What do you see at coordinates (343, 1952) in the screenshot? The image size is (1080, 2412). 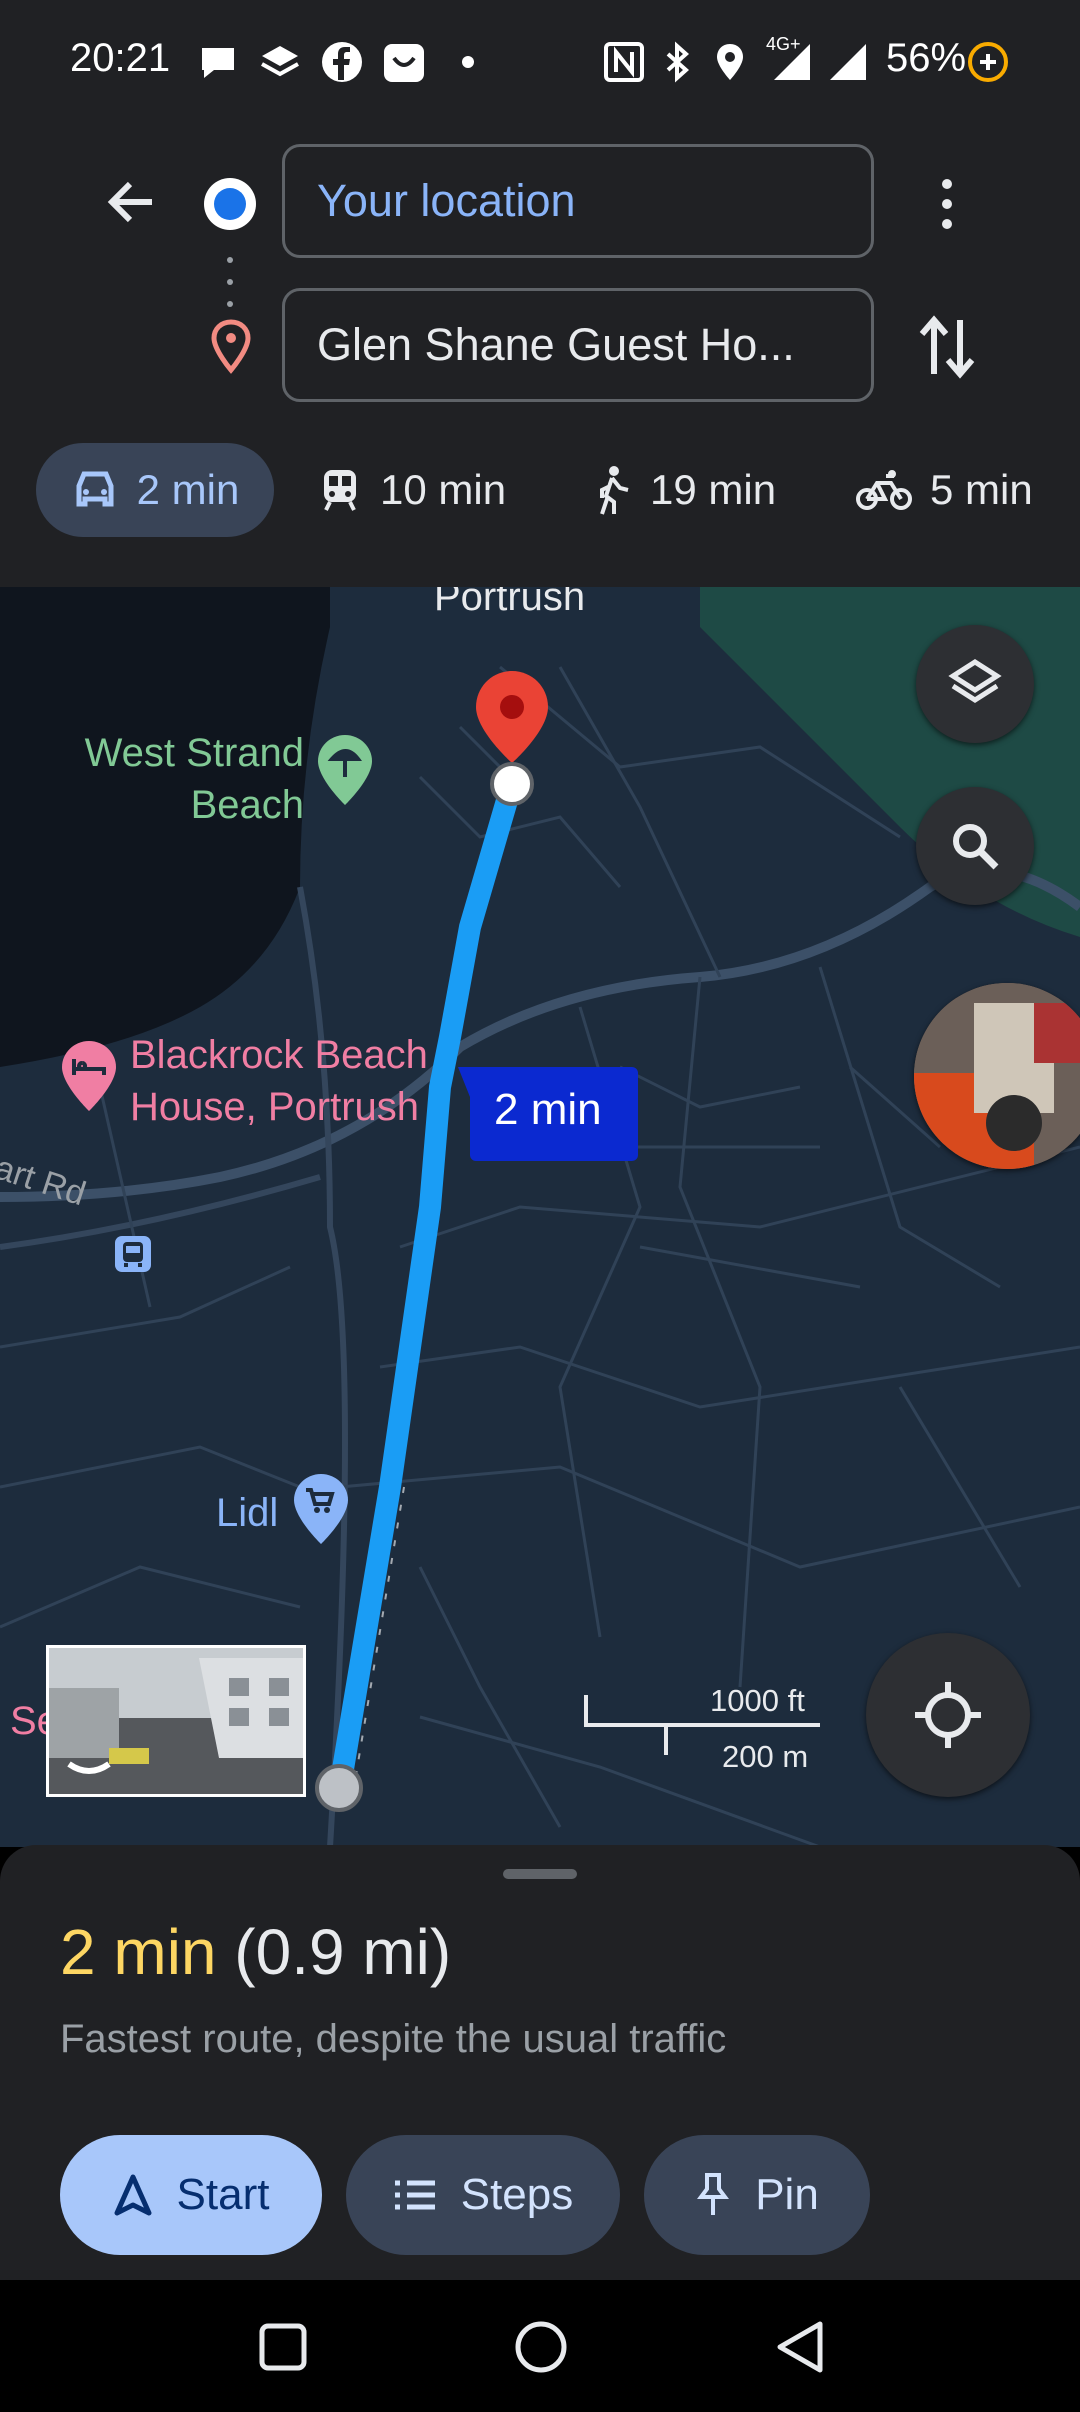 I see `route-distance: (0.9 mi)` at bounding box center [343, 1952].